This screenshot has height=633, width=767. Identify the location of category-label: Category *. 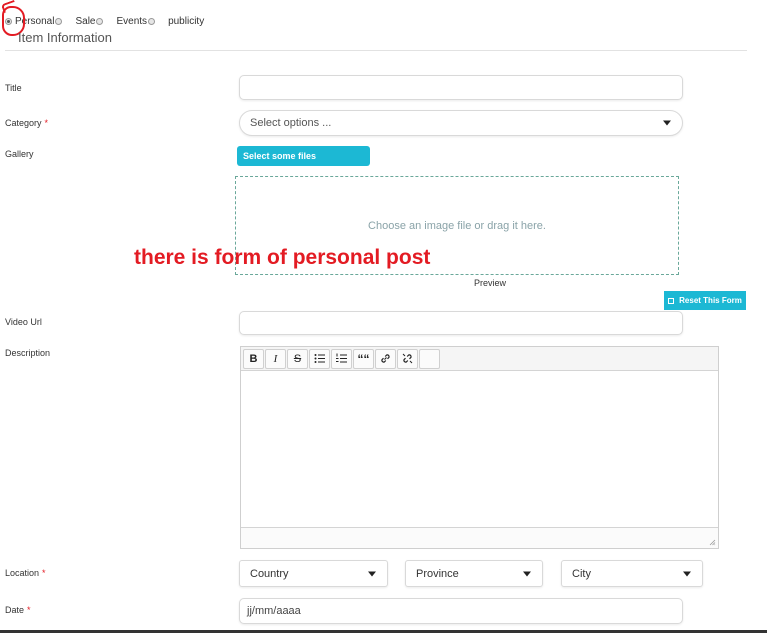
(27, 123).